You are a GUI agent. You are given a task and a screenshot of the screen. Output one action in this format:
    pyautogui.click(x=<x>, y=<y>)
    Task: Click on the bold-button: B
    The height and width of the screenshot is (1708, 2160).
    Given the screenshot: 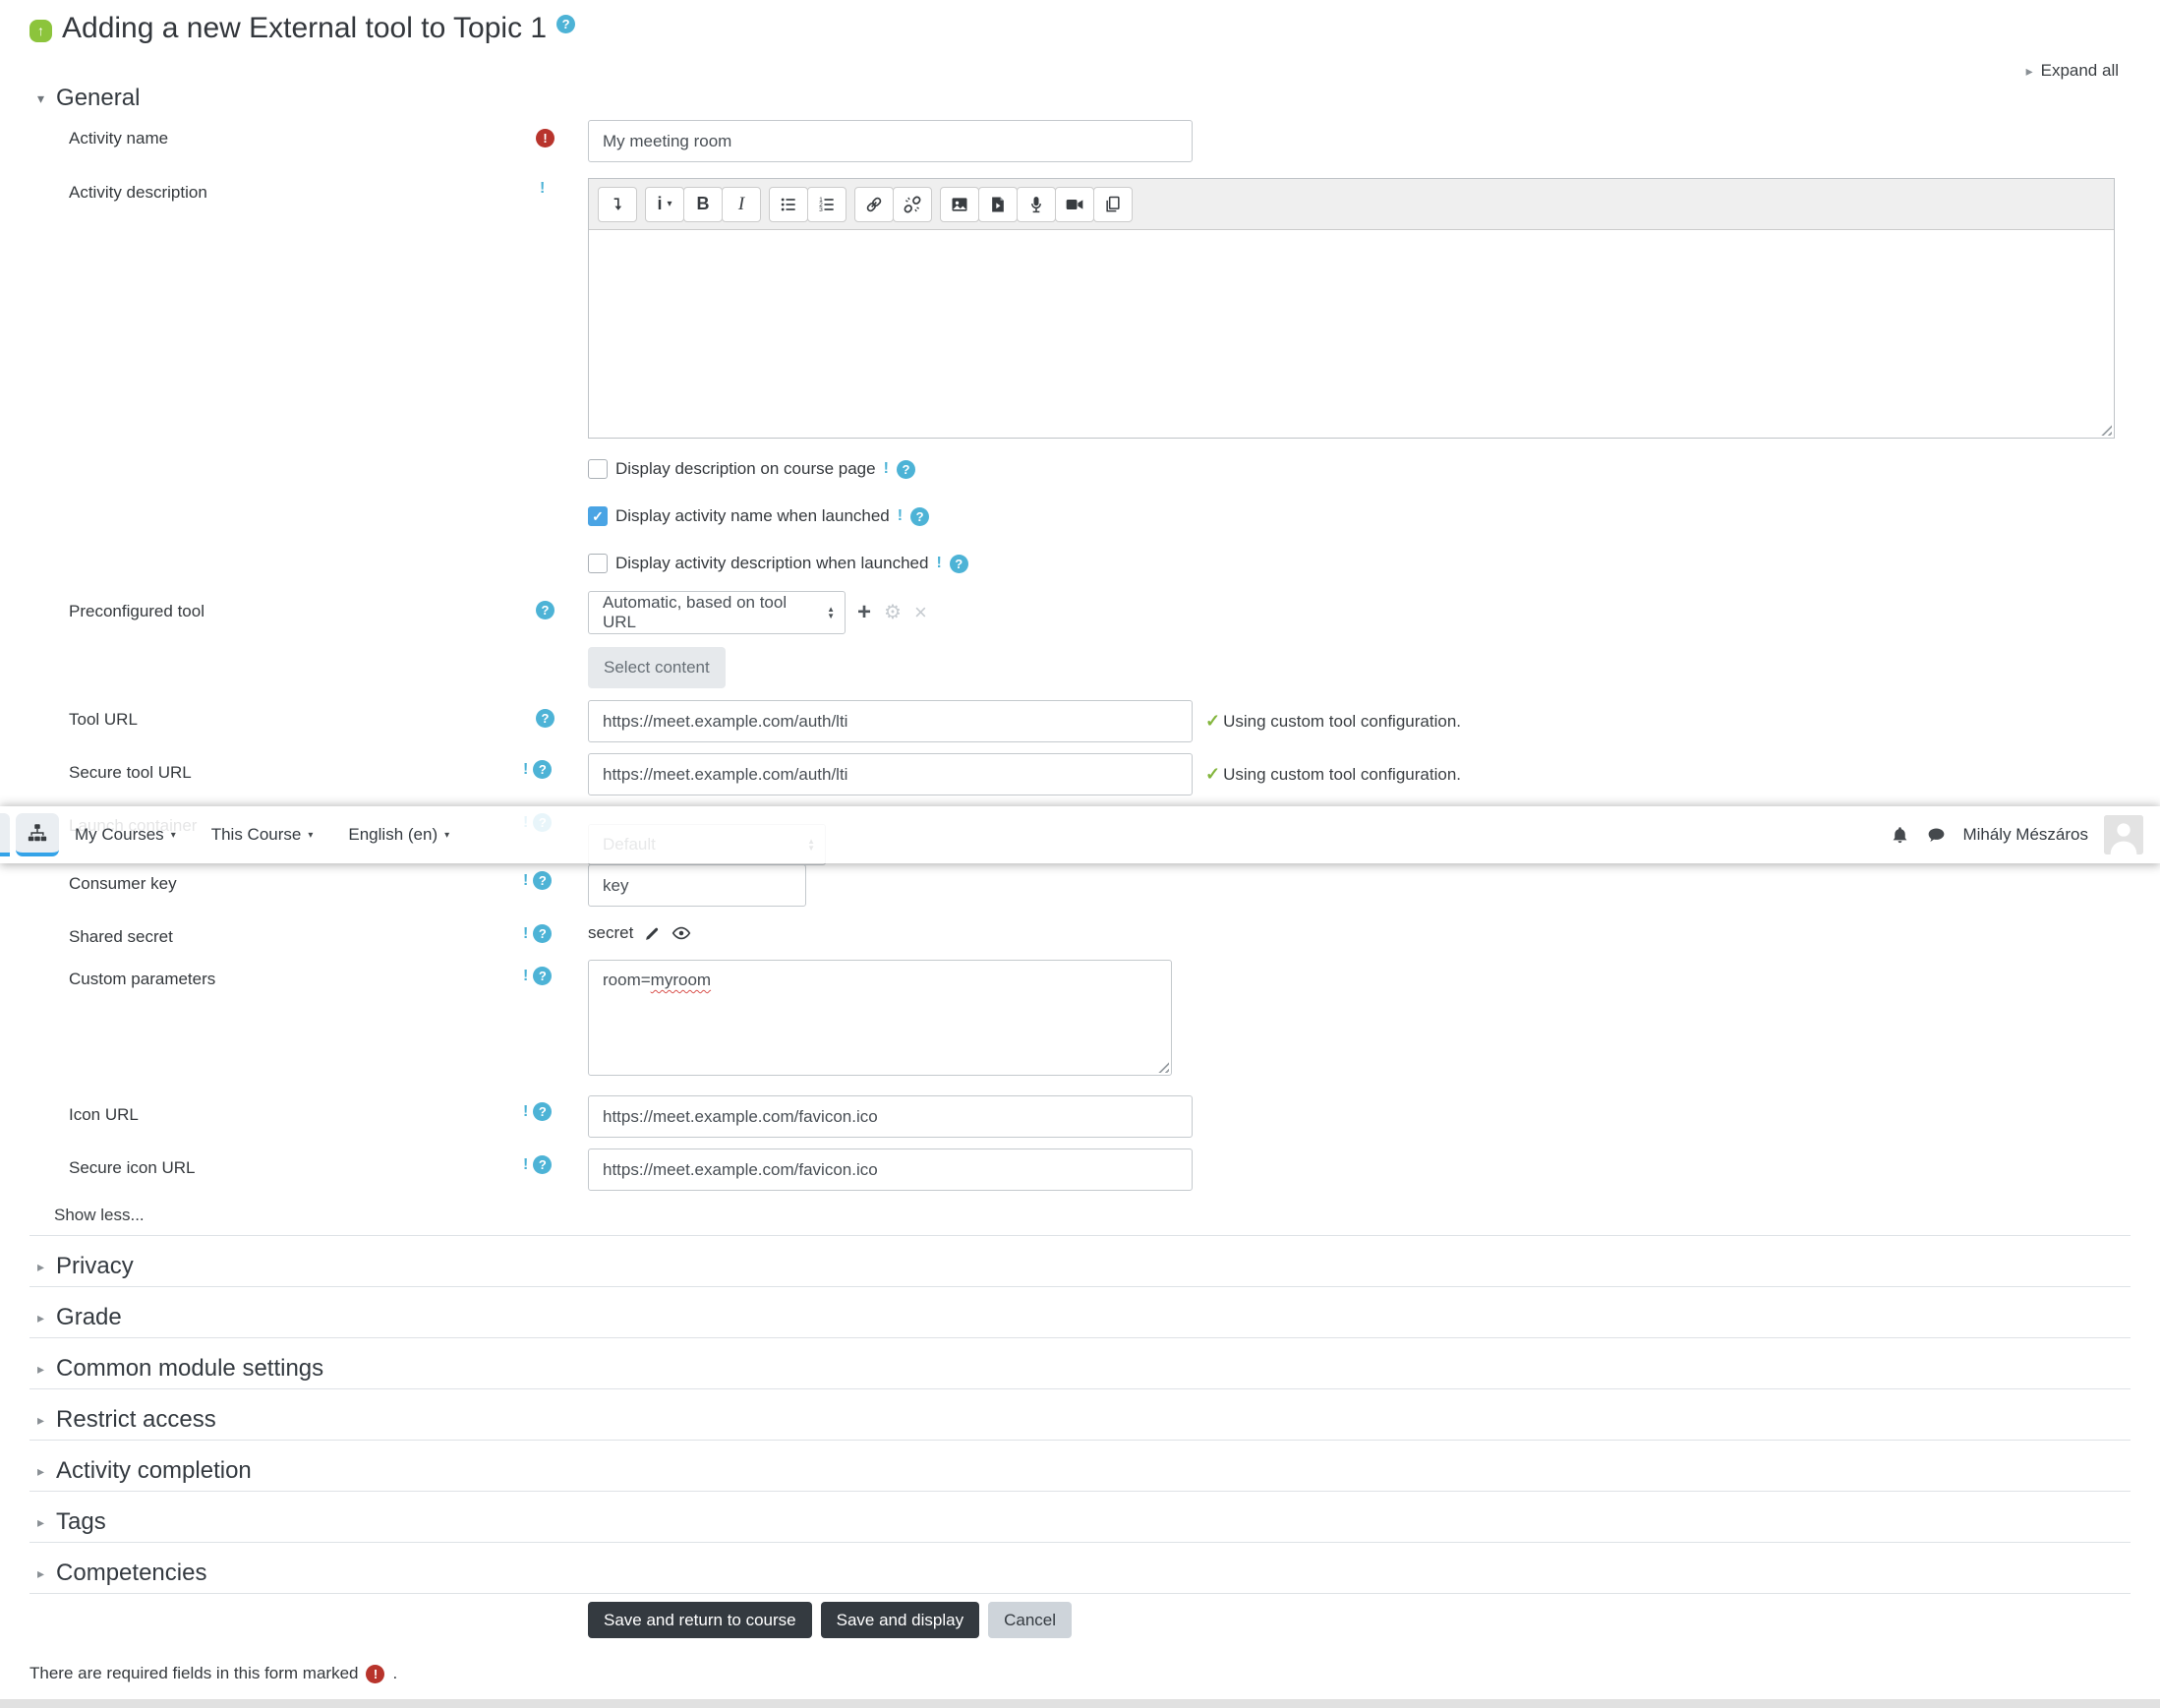 What is the action you would take?
    pyautogui.click(x=703, y=204)
    